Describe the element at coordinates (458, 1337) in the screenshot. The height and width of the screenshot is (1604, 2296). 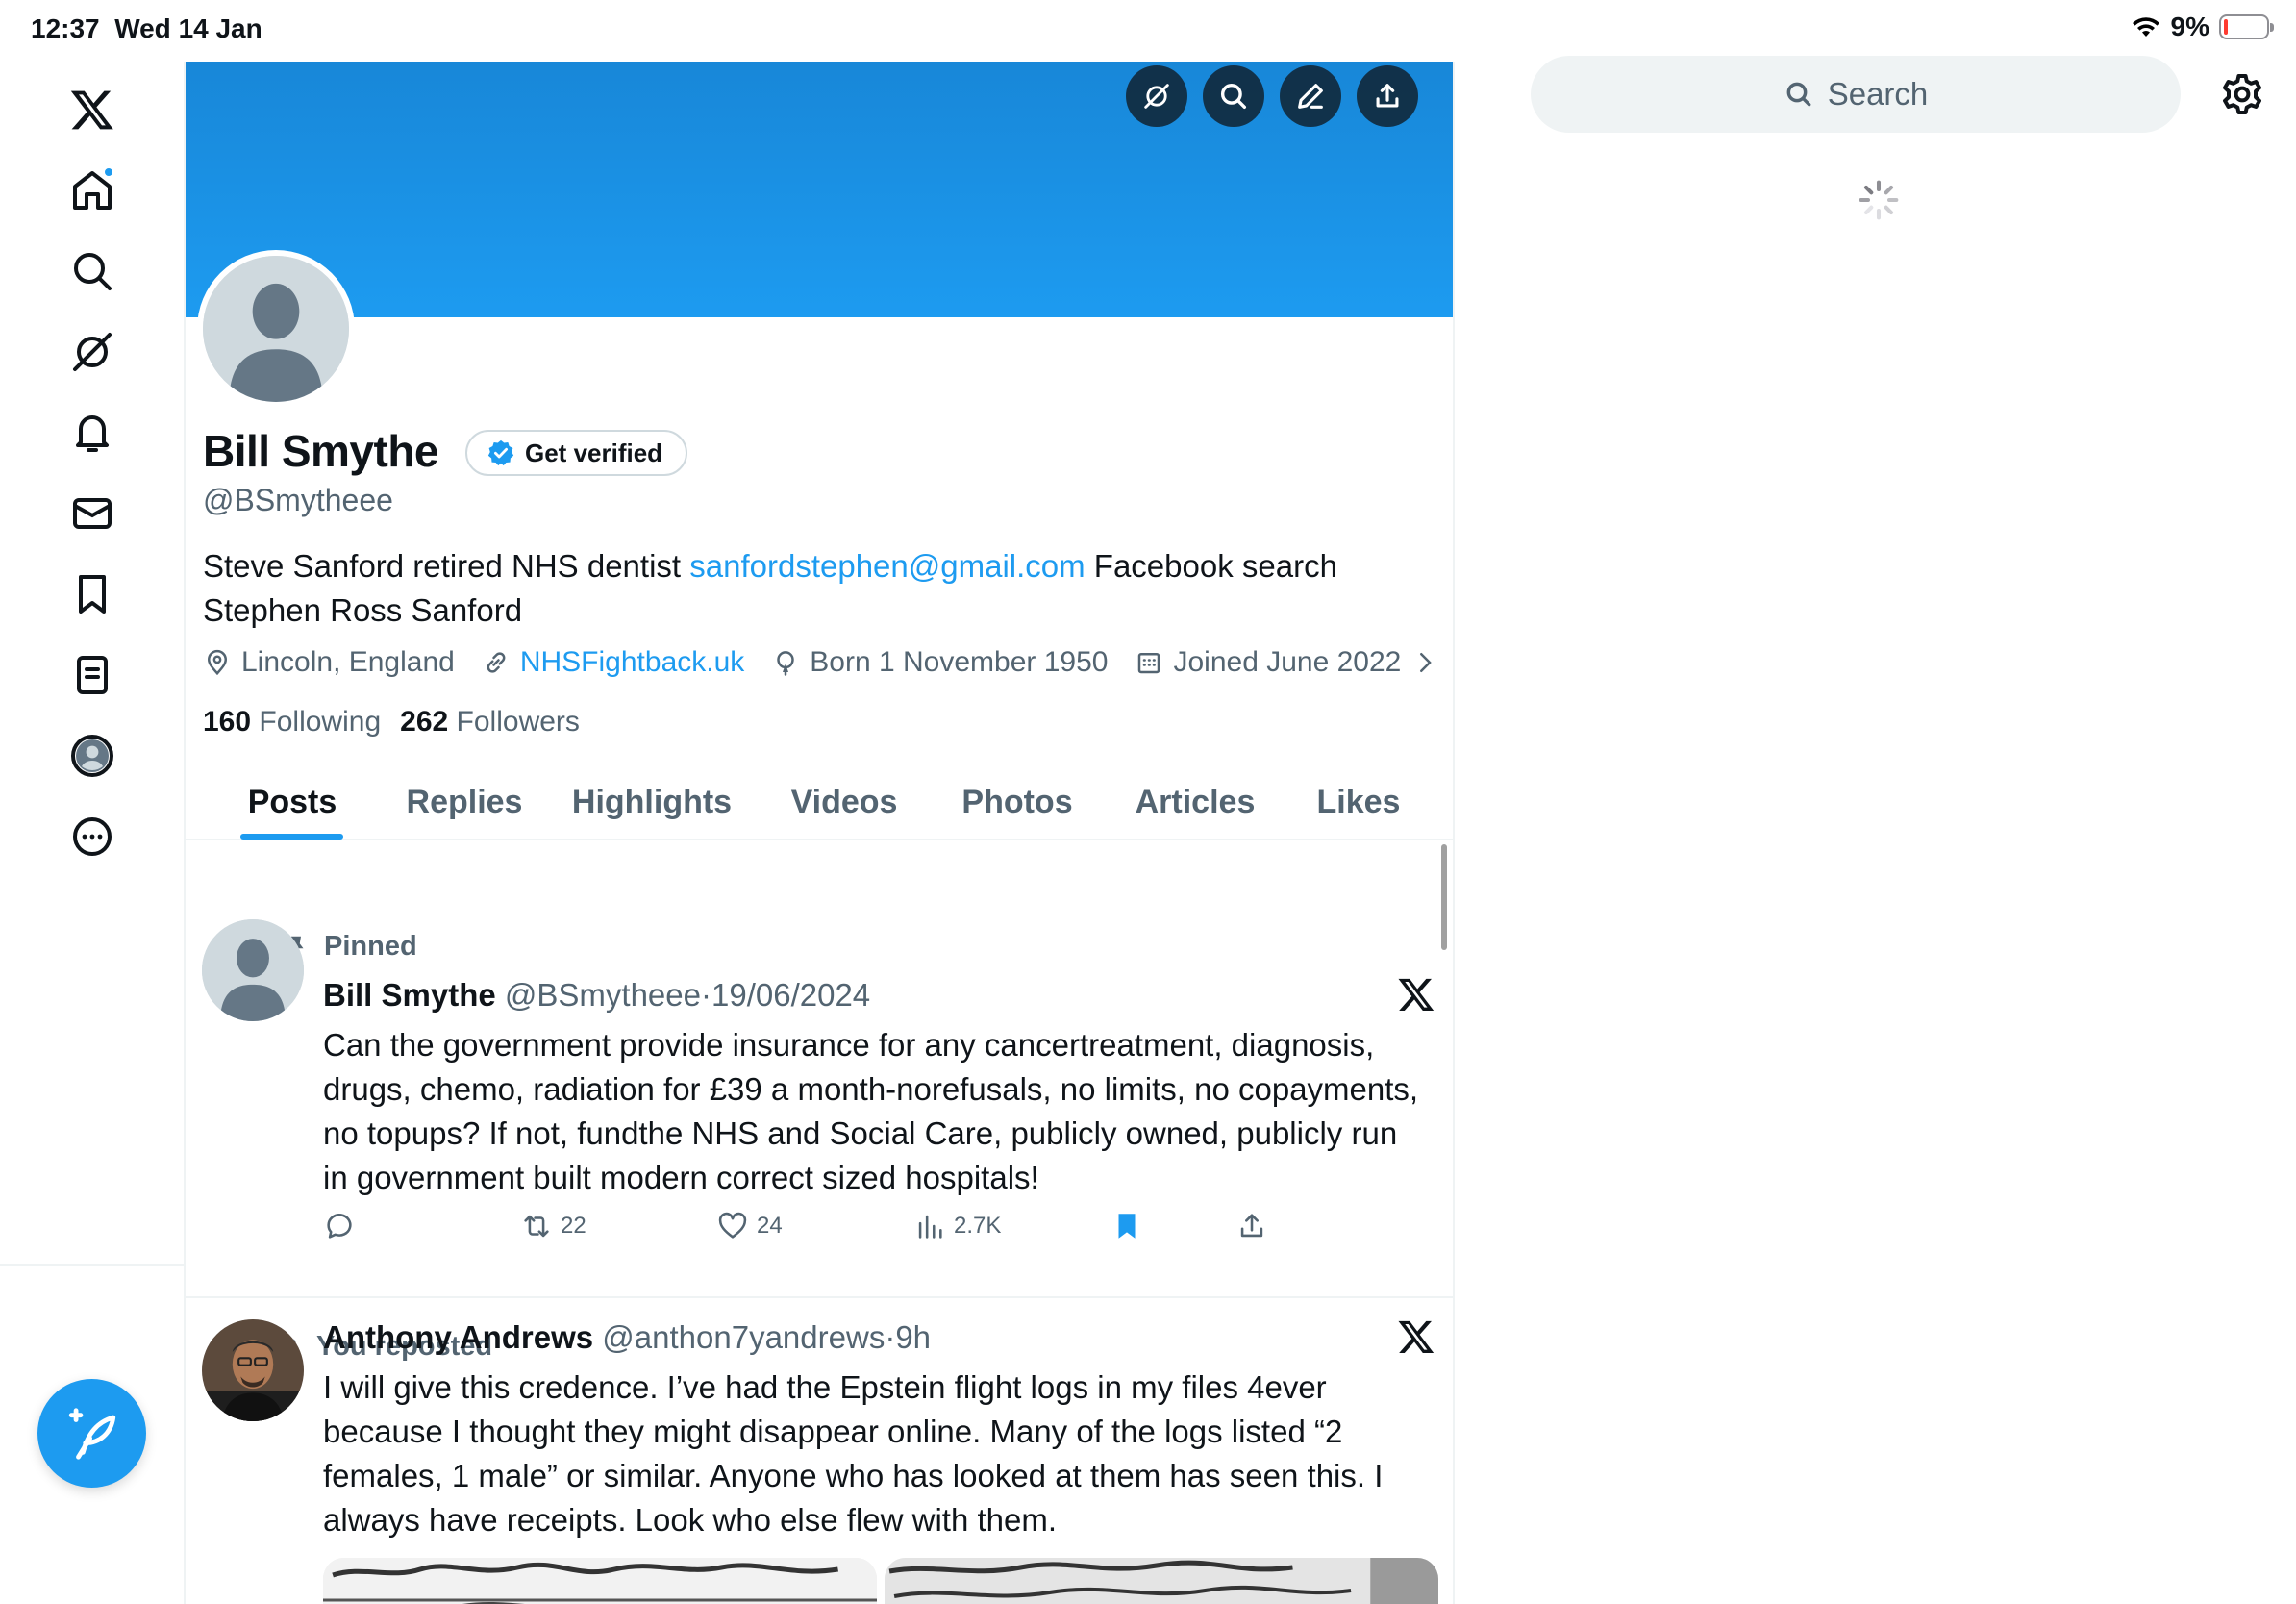
I see `post-author: Anthony Andrews` at that location.